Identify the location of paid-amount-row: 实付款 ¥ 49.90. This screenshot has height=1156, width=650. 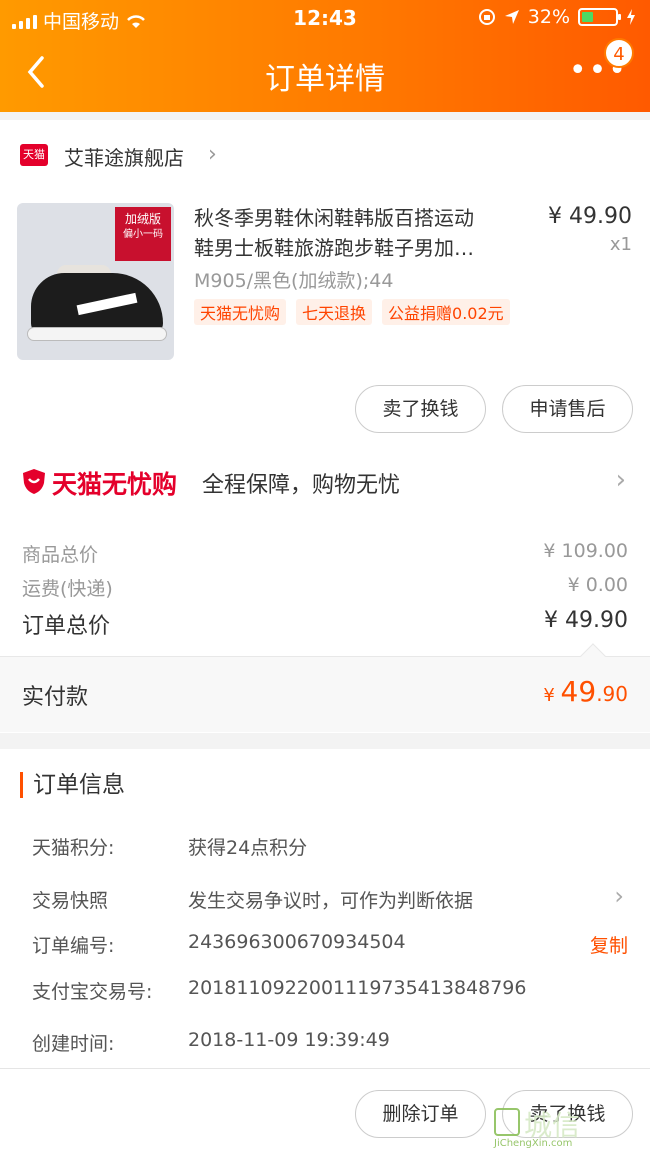
(325, 687).